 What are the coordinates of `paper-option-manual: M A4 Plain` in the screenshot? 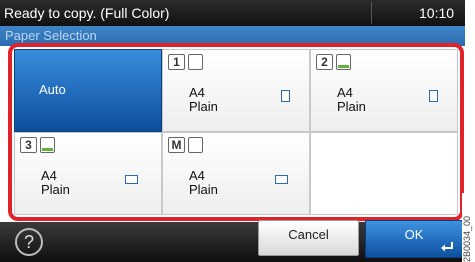 It's located at (236, 173).